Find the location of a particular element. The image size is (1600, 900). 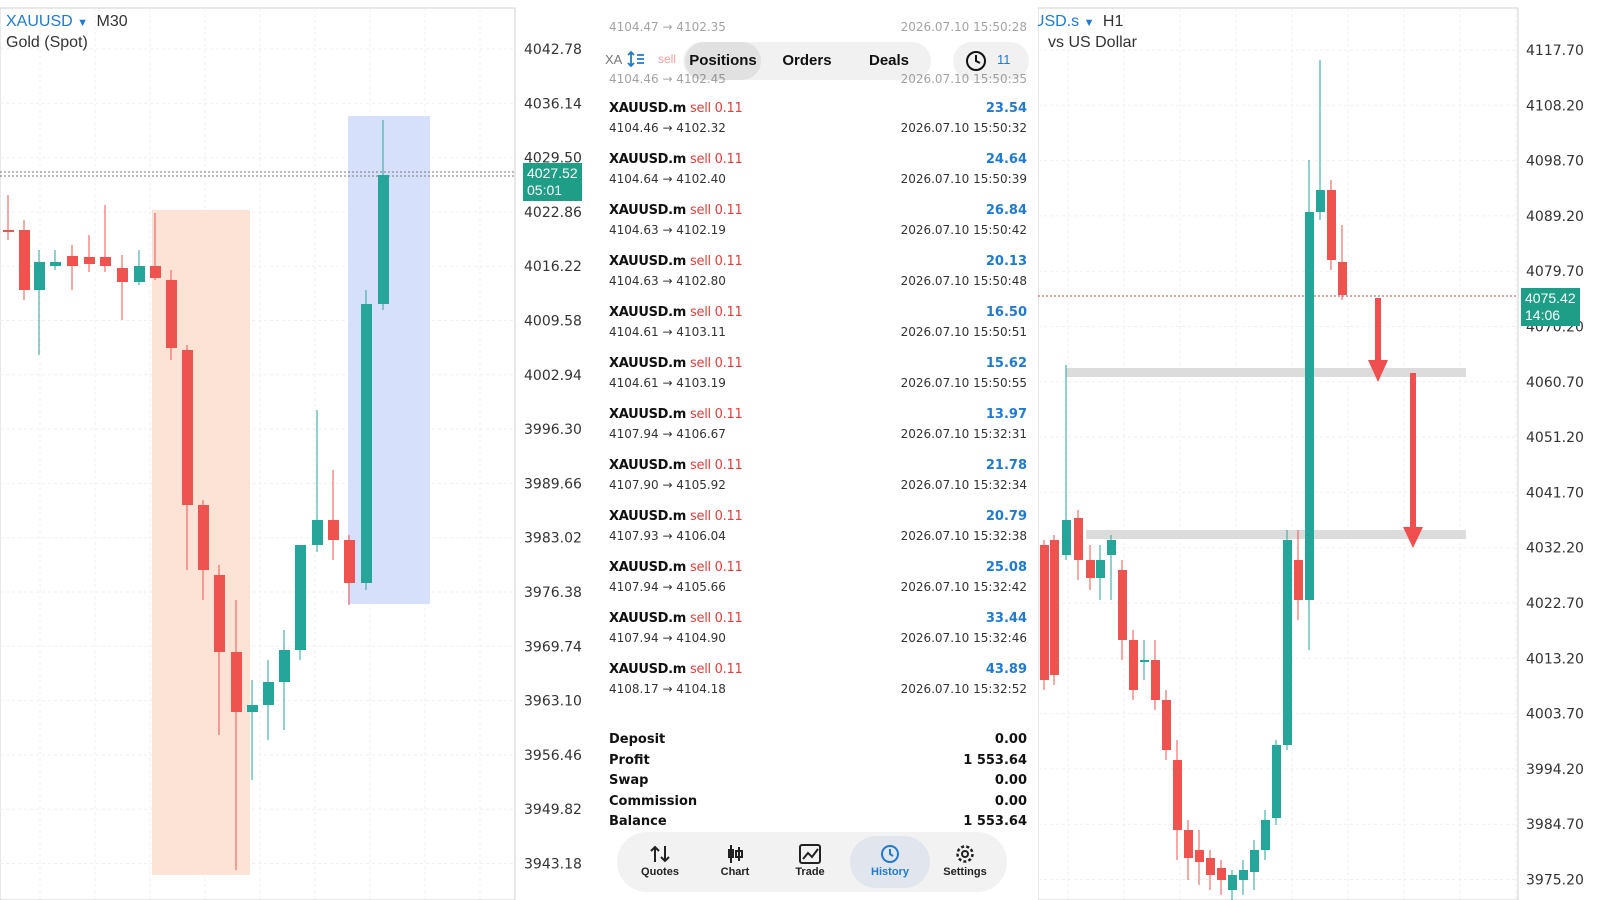

price-axis-label: 3984.70 is located at coordinates (1555, 825).